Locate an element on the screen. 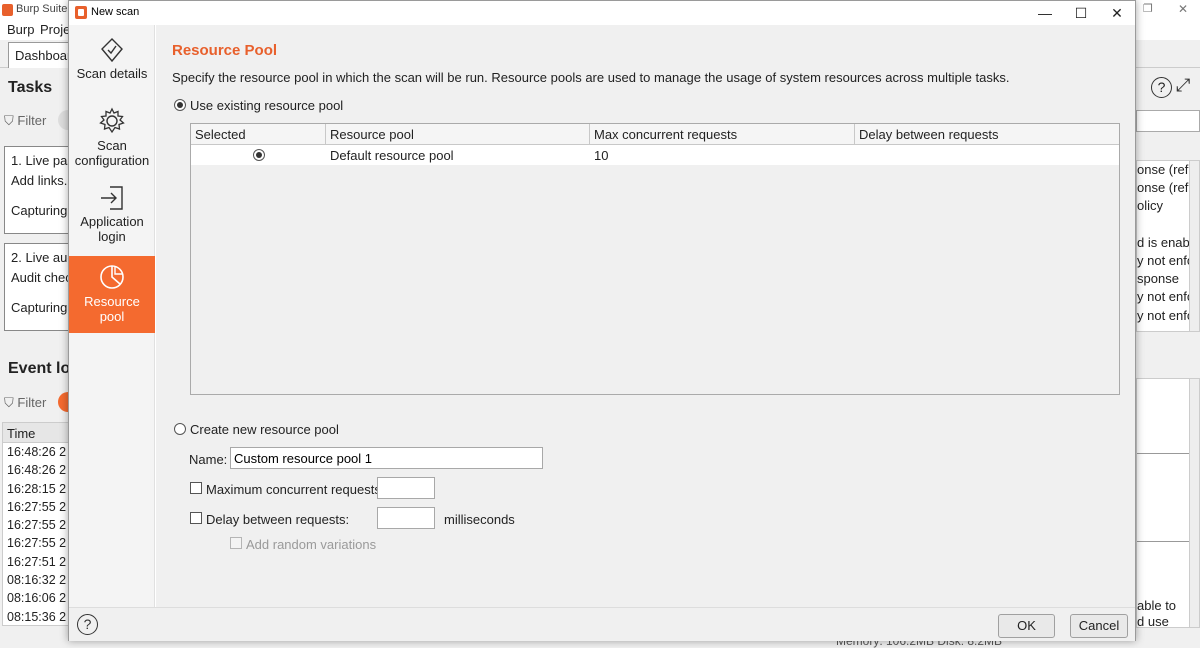 The height and width of the screenshot is (648, 1200). task-card-line: Audit chec is located at coordinates (40, 277).